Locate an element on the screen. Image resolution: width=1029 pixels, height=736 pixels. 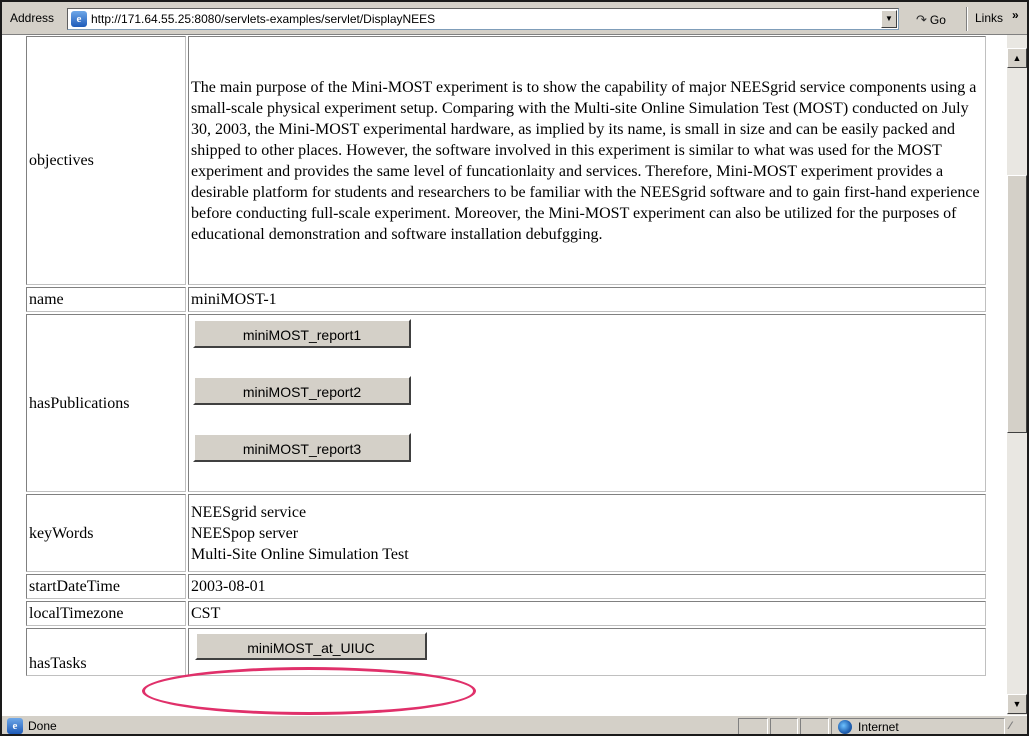
key-cell: name is located at coordinates (106, 299).